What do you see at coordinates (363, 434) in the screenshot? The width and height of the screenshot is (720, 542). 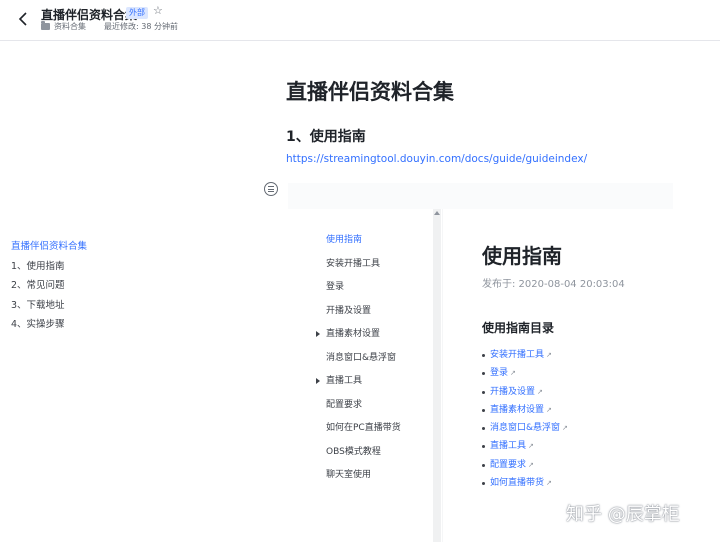 I see `embed-nav-item: 如何在PC直播带货` at bounding box center [363, 434].